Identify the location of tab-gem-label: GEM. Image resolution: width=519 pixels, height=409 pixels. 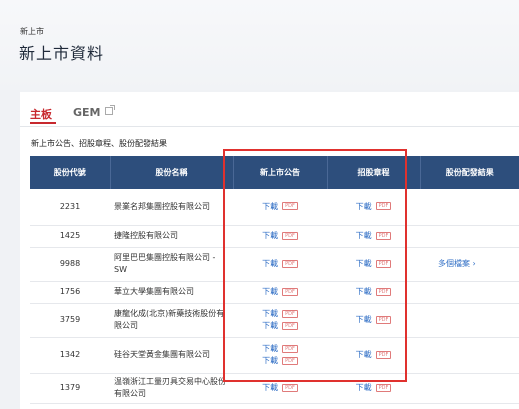
(87, 112).